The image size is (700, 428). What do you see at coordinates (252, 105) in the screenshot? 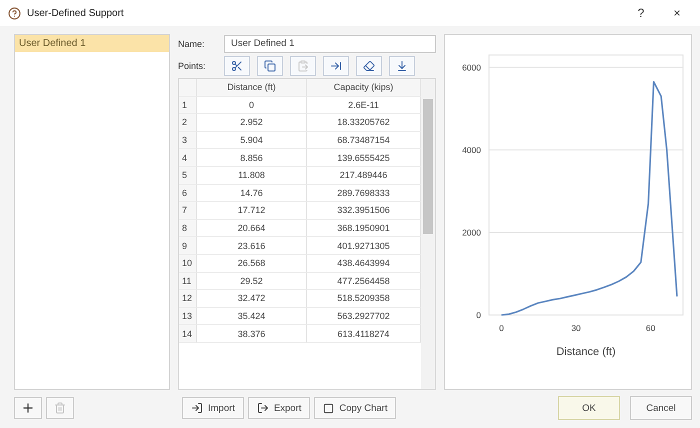
I see `table-cell: 0` at bounding box center [252, 105].